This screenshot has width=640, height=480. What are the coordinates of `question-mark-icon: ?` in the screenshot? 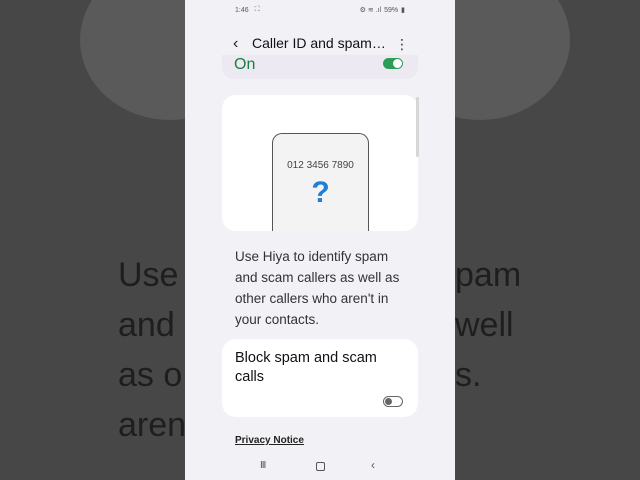 It's located at (320, 192).